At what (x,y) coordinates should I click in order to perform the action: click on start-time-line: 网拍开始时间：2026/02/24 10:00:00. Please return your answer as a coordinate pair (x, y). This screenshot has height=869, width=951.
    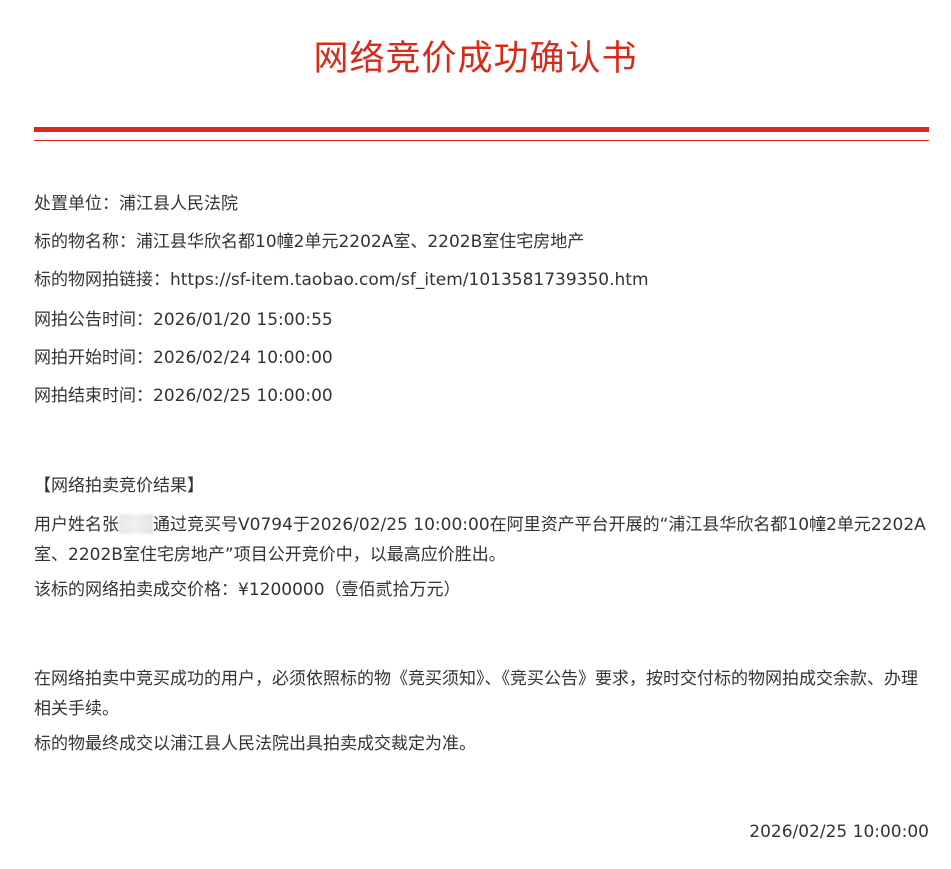
    Looking at the image, I should click on (183, 358).